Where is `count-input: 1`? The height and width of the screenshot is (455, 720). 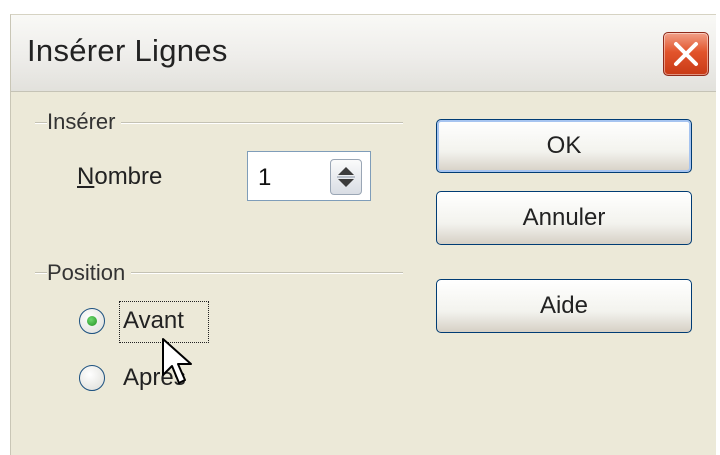 count-input: 1 is located at coordinates (264, 178).